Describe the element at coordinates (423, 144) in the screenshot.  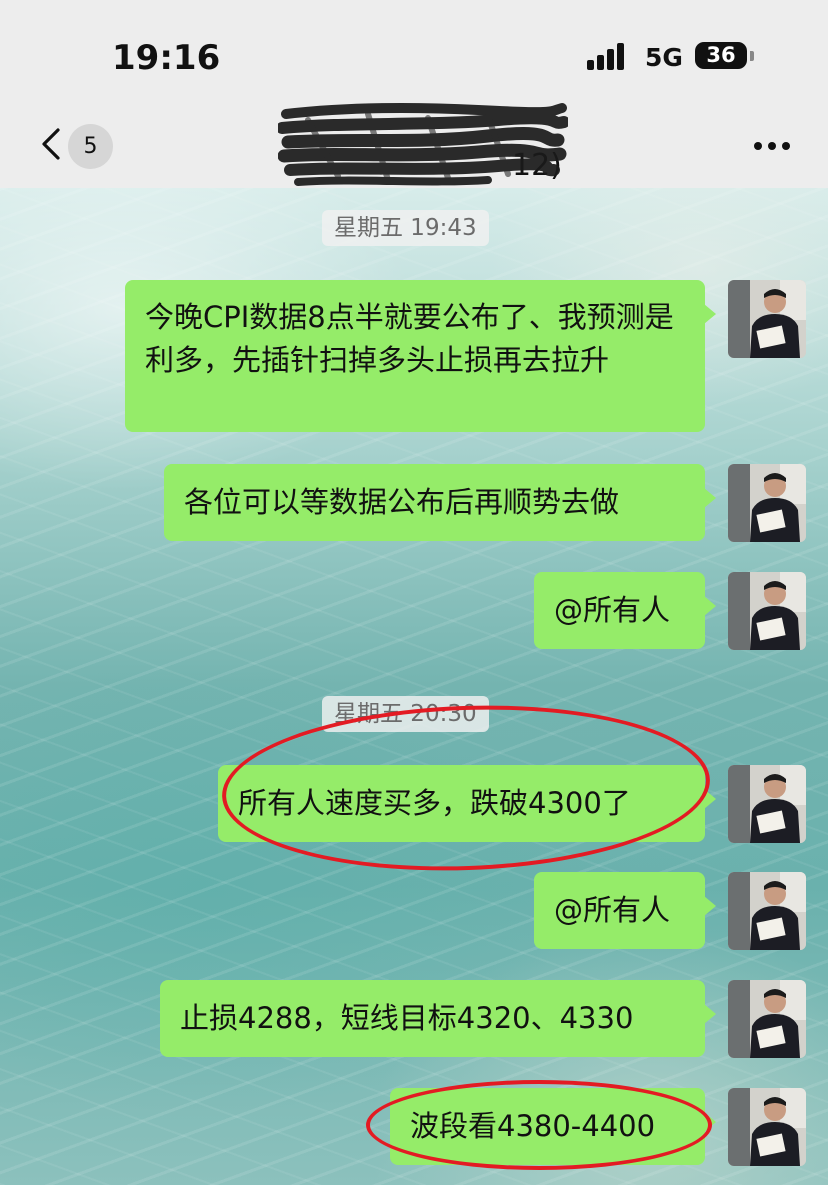
I see `title-redaction-scribble` at that location.